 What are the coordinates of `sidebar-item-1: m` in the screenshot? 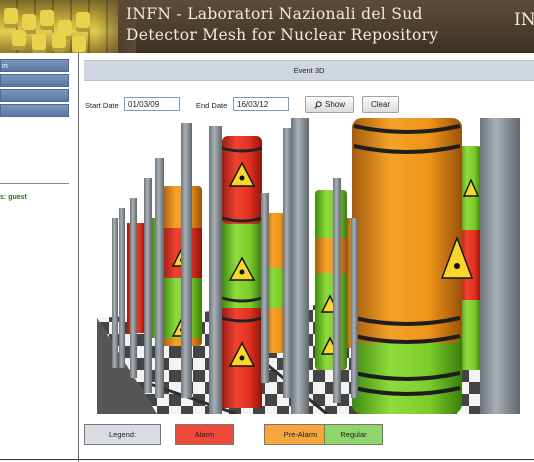 It's located at (34, 65).